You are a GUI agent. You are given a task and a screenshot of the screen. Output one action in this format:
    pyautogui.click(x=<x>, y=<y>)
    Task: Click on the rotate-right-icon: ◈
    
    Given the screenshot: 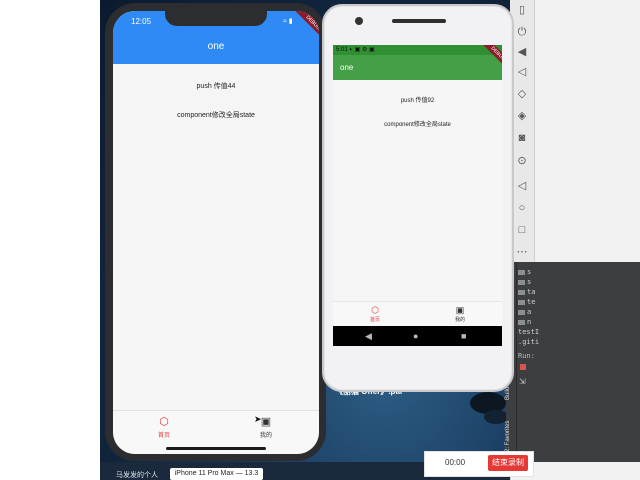 What is the action you would take?
    pyautogui.click(x=522, y=116)
    